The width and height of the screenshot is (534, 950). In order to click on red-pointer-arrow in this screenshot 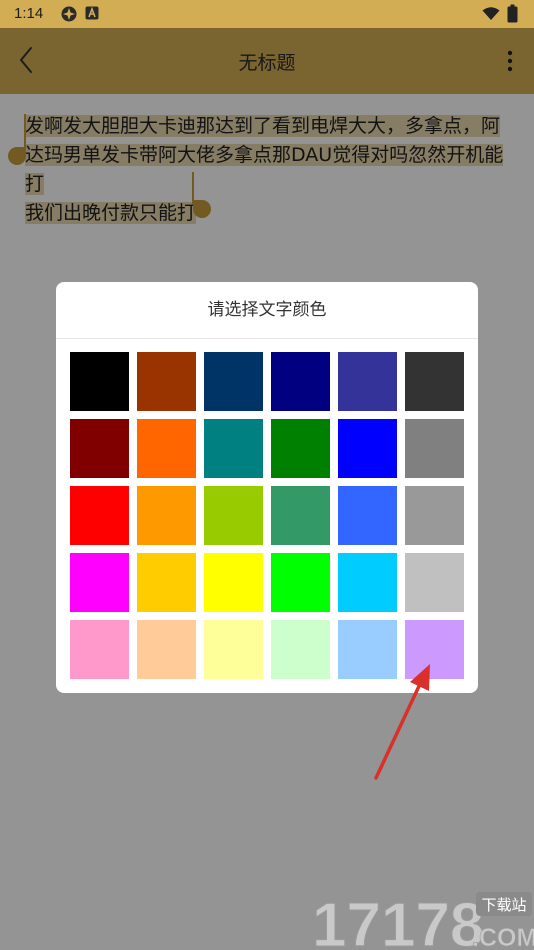, I will do `click(402, 722)`.